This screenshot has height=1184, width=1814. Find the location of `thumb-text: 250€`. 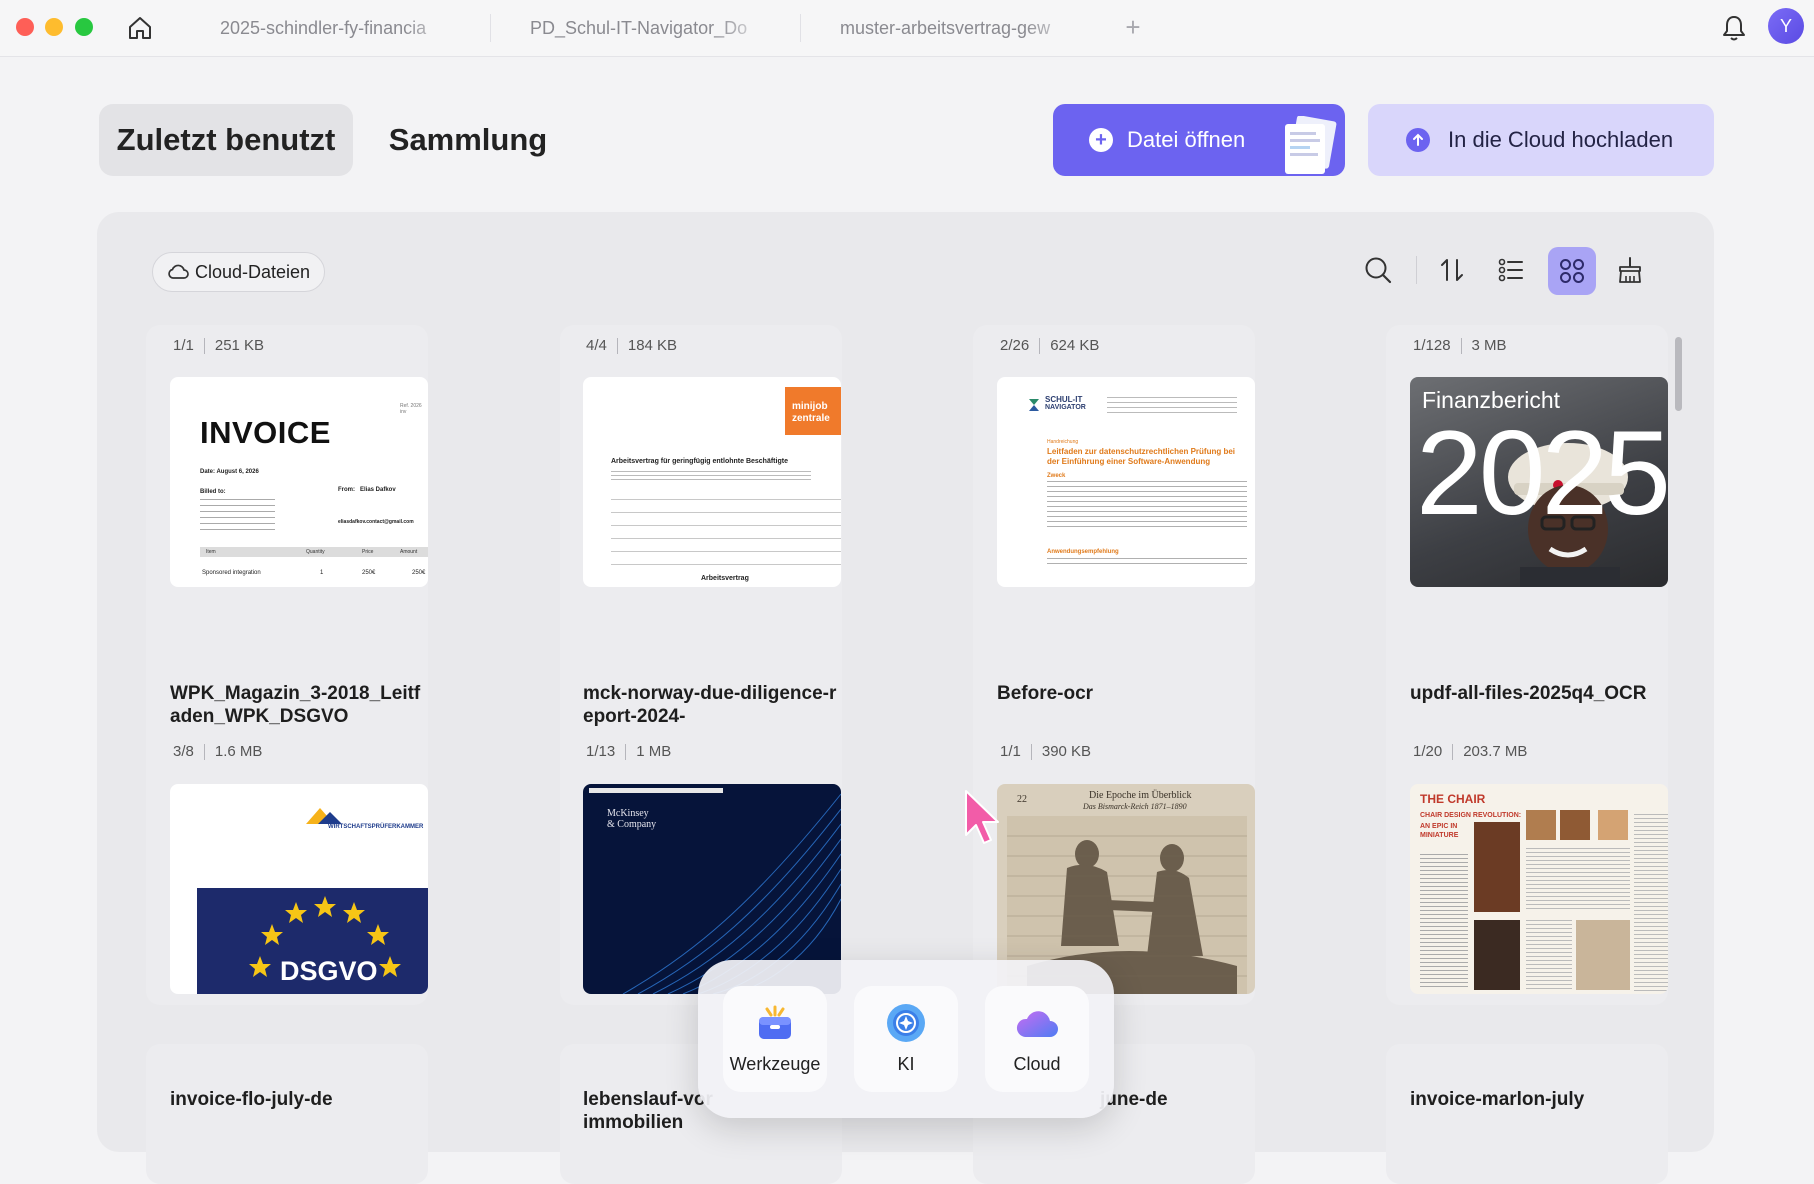

thumb-text: 250€ is located at coordinates (369, 573).